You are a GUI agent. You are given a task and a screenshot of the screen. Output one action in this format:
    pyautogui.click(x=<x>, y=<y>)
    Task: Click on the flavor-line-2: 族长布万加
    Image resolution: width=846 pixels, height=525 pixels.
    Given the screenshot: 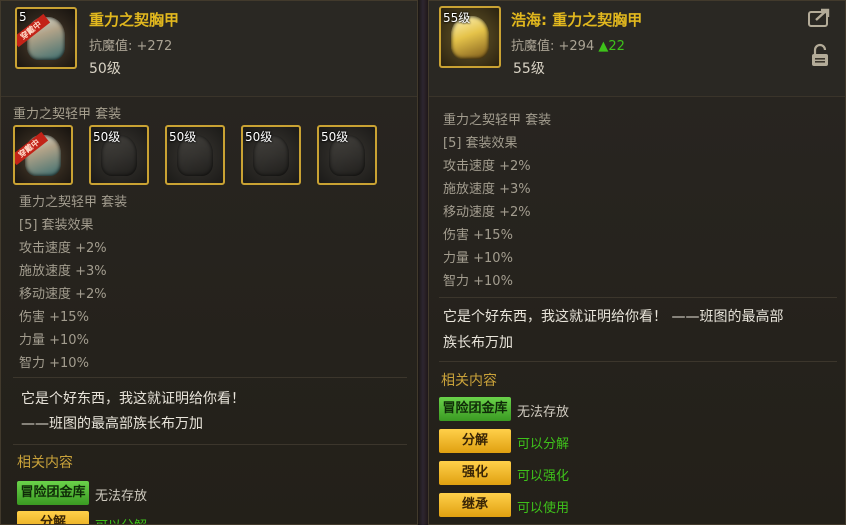 What is the action you would take?
    pyautogui.click(x=478, y=343)
    